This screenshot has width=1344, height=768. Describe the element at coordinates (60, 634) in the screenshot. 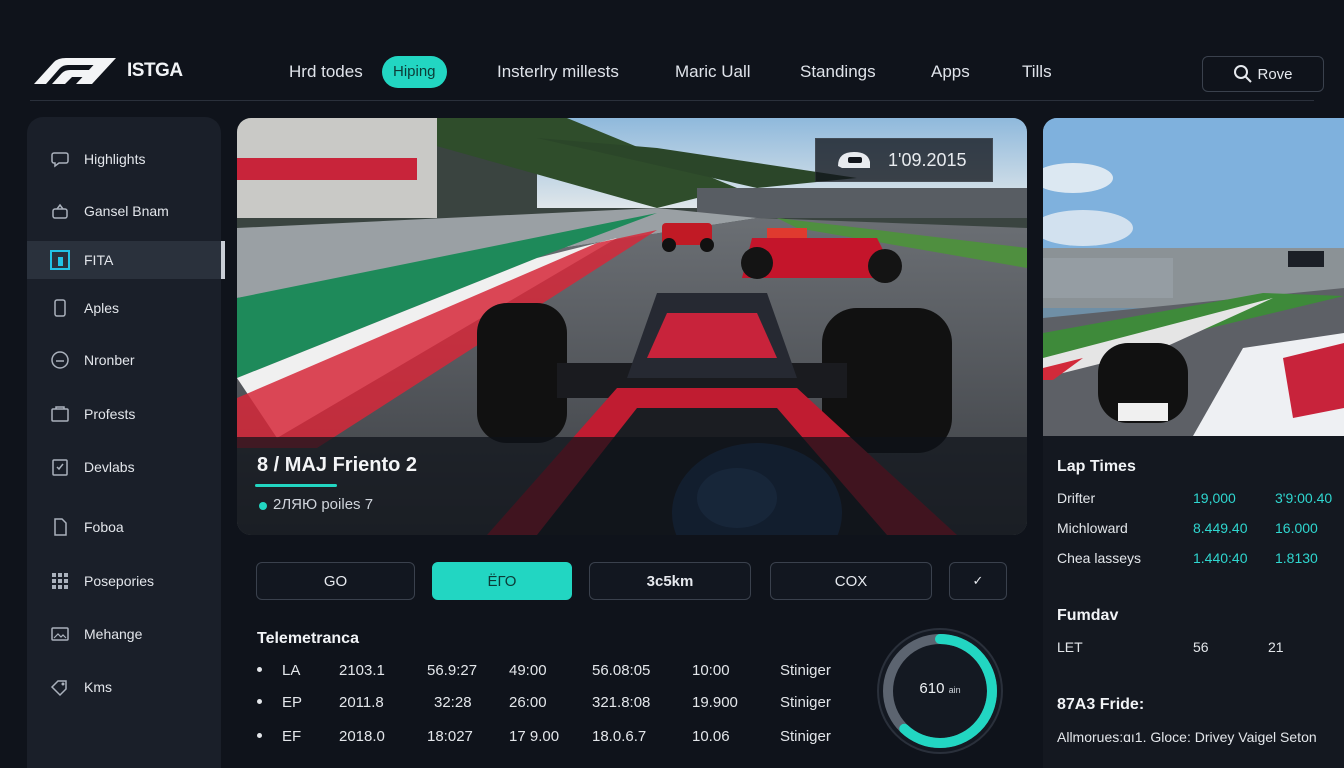

I see `image-icon` at that location.